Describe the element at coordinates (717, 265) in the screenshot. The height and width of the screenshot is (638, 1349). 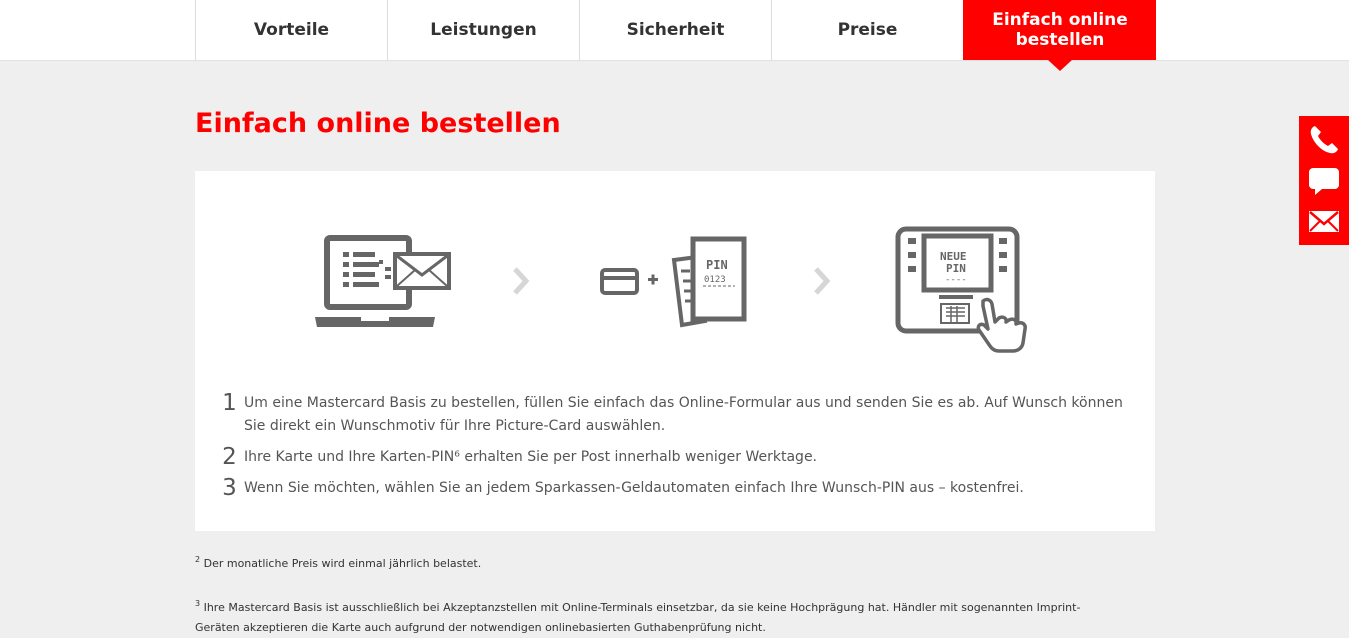
I see `pin-label: PIN` at that location.